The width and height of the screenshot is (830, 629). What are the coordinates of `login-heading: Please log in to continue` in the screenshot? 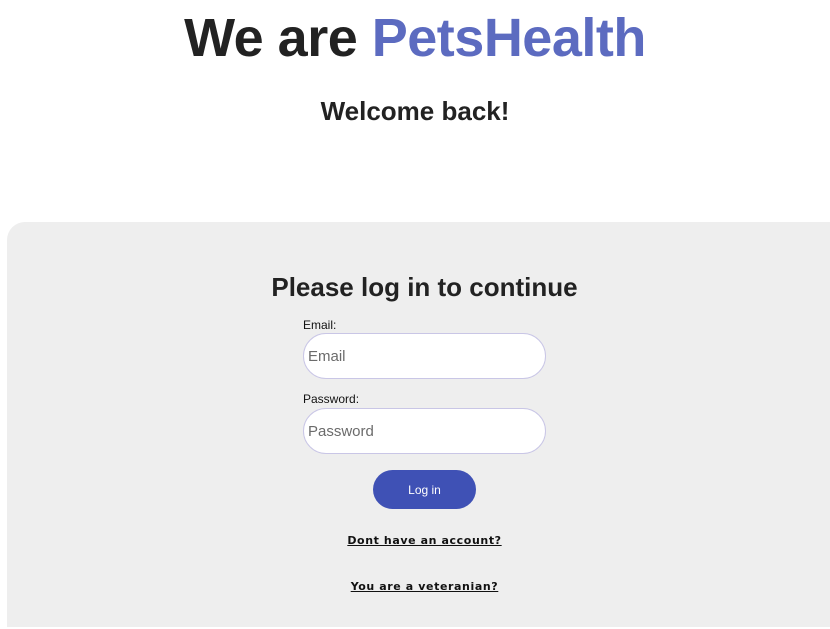 It's located at (424, 287).